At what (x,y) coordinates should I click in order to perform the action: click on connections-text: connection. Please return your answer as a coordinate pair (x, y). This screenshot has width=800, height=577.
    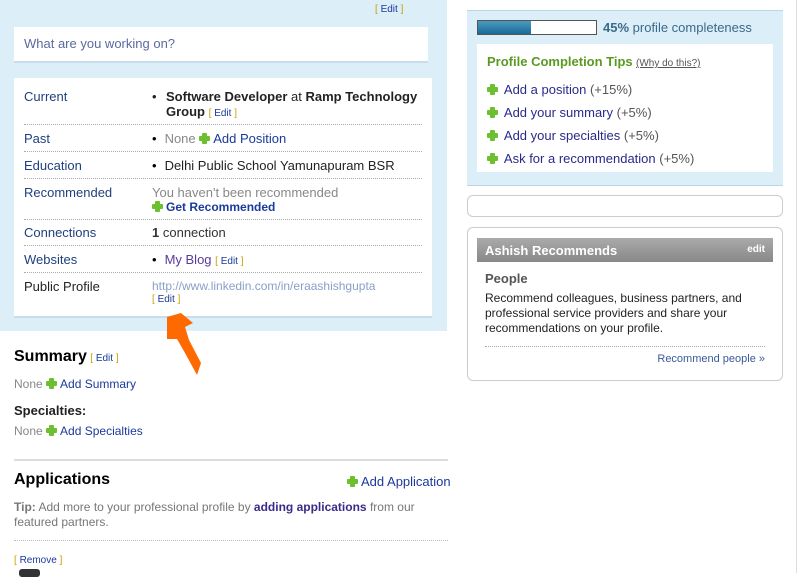
    Looking at the image, I should click on (194, 232).